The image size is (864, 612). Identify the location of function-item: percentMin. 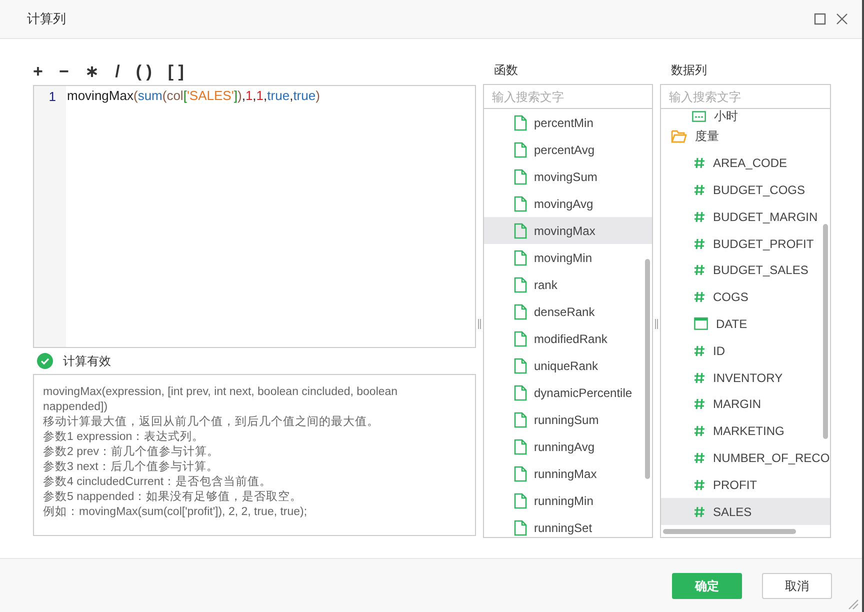
(568, 122).